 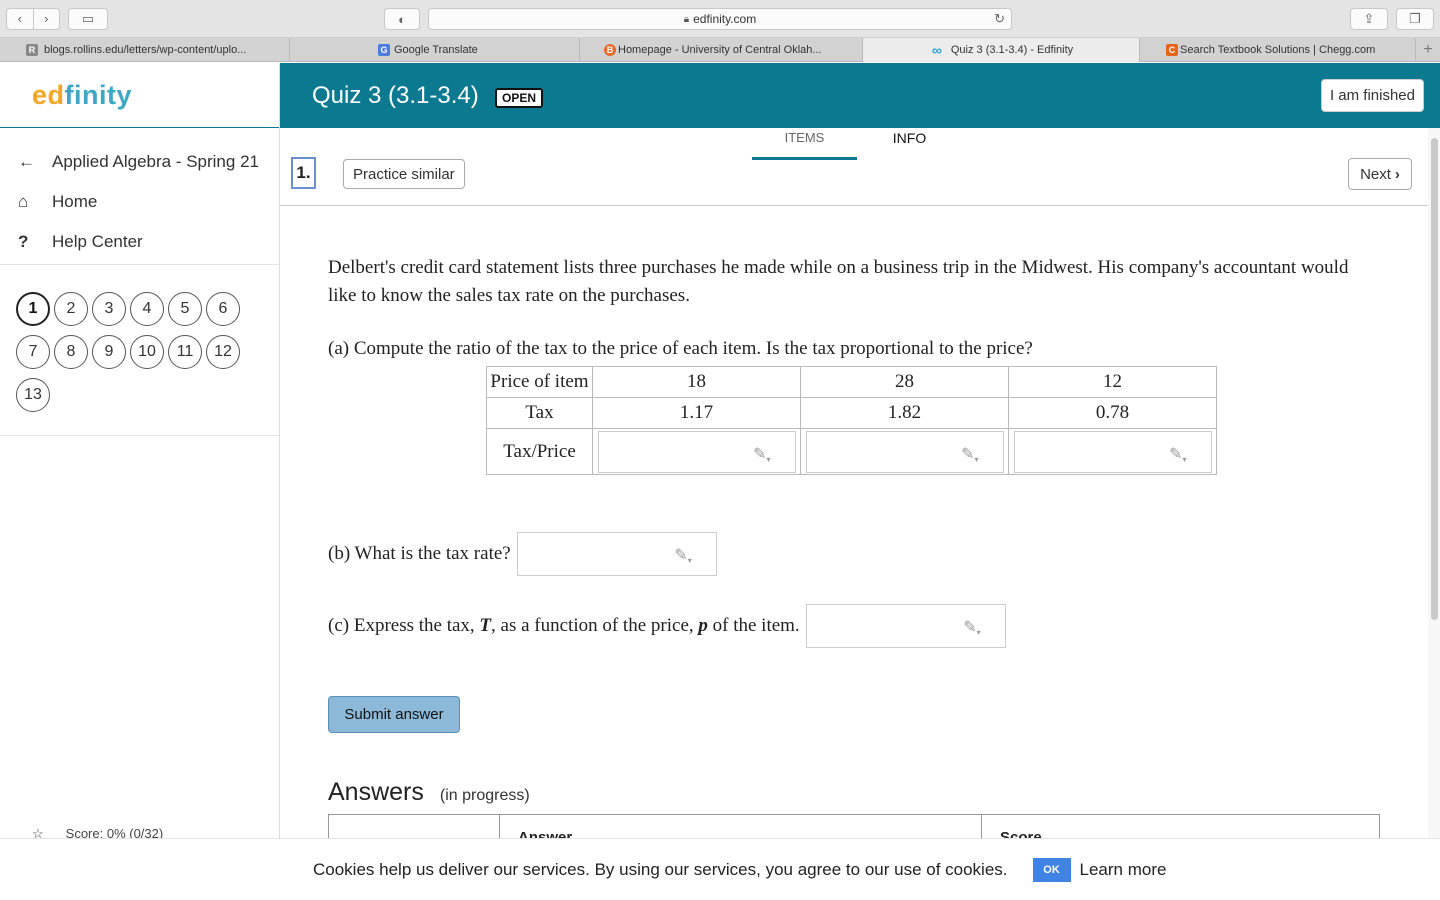 I want to click on question-number-button: 9, so click(x=109, y=352).